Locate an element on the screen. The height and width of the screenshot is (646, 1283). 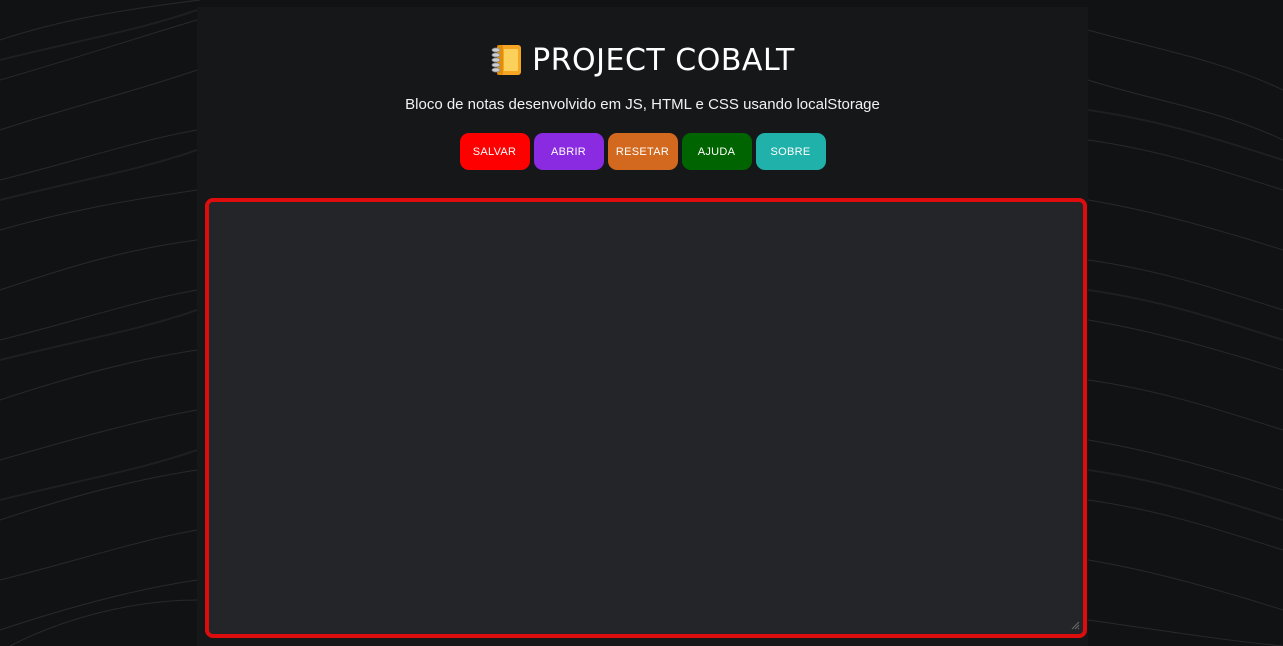
app-title: PROJECT COBALT is located at coordinates (663, 60).